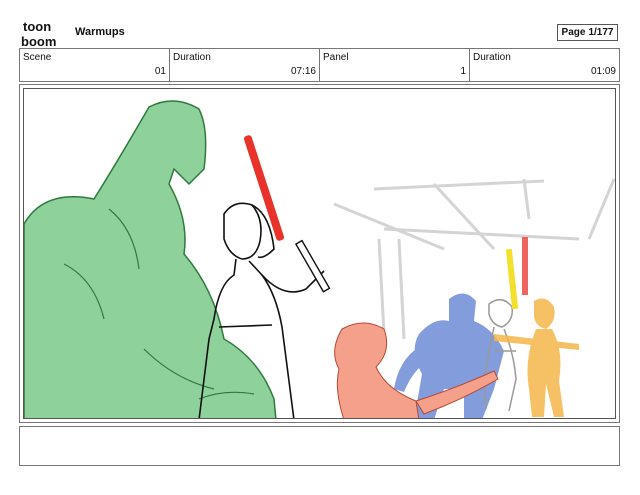  I want to click on scene-duration-cell: Duration 07:16, so click(245, 65).